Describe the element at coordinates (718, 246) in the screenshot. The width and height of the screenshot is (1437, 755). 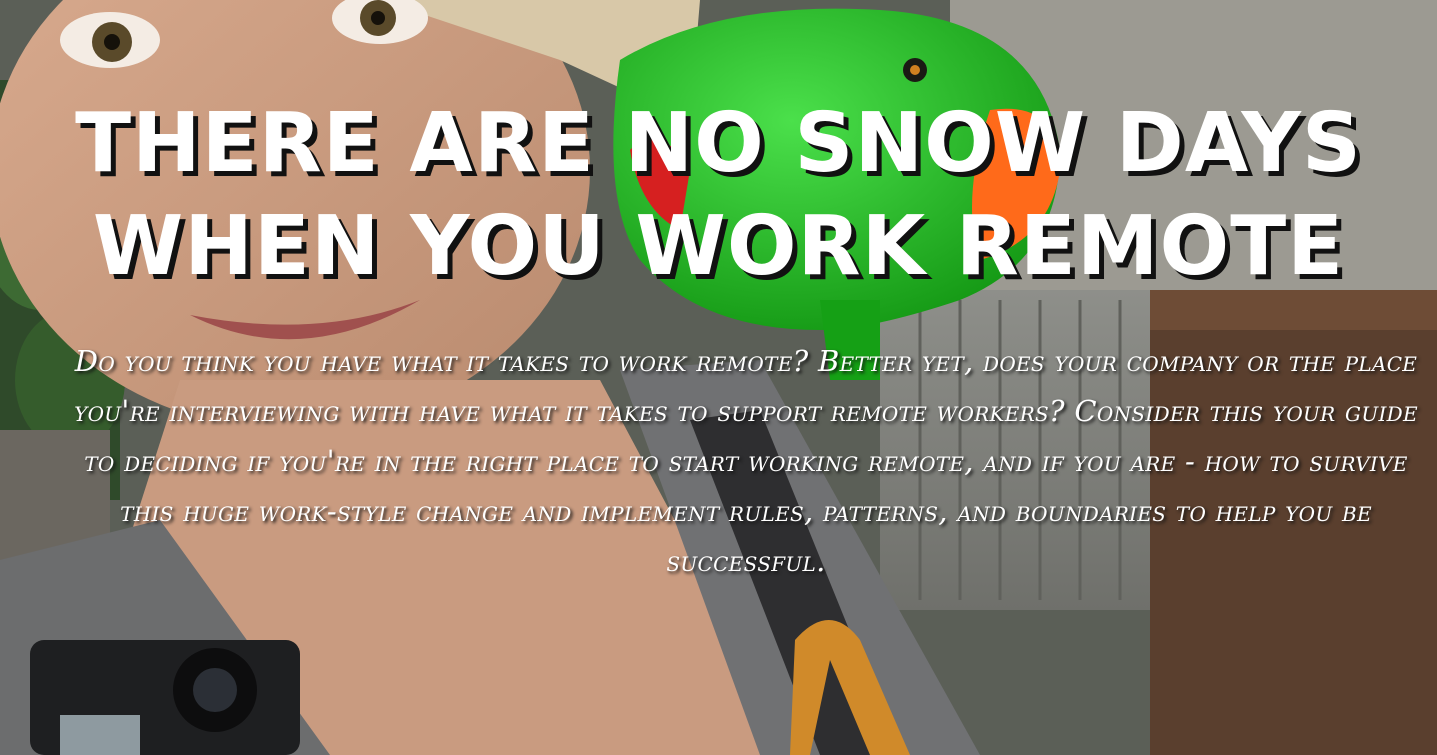
I see `headline-line-2: WHEN YOU WORK REMOTE` at that location.